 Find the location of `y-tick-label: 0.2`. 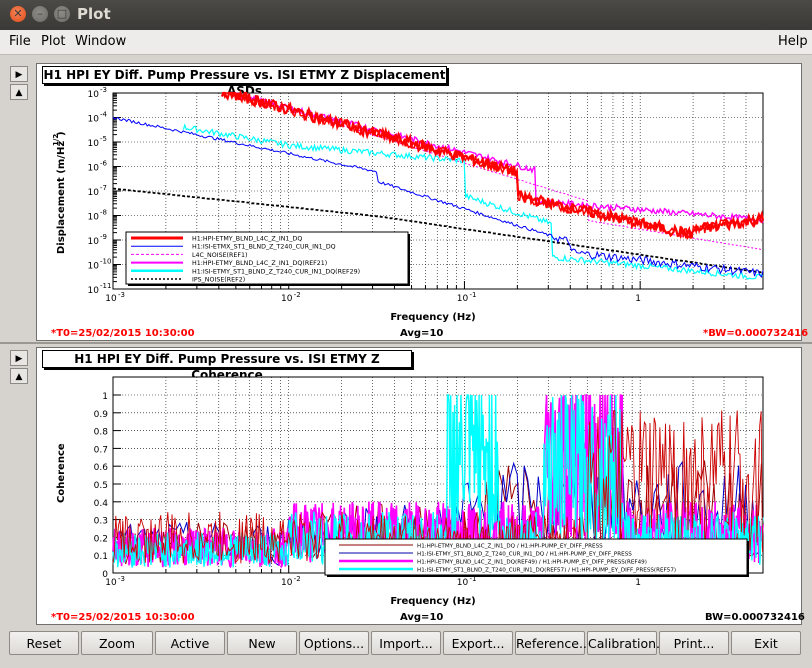

y-tick-label: 0.2 is located at coordinates (101, 539).